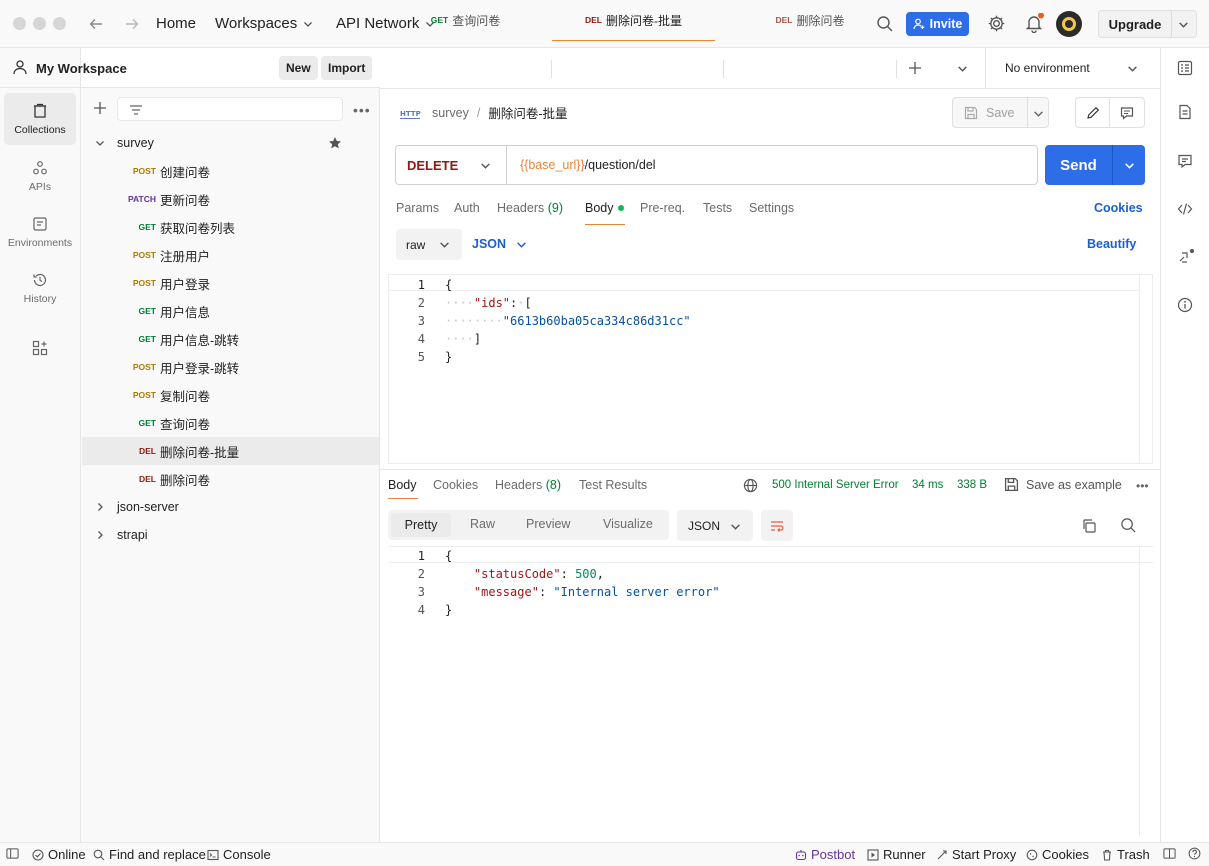 The width and height of the screenshot is (1209, 866). Describe the element at coordinates (402, 485) in the screenshot. I see `response-tab-body: Body` at that location.